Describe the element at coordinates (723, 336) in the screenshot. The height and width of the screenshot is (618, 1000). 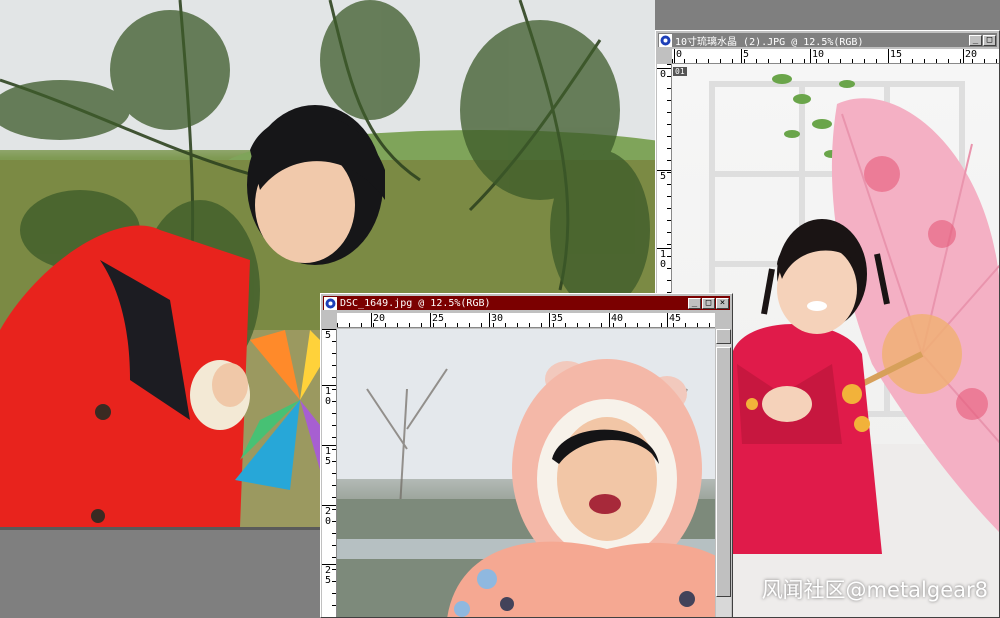
I see `scroll-up-arrow-icon` at that location.